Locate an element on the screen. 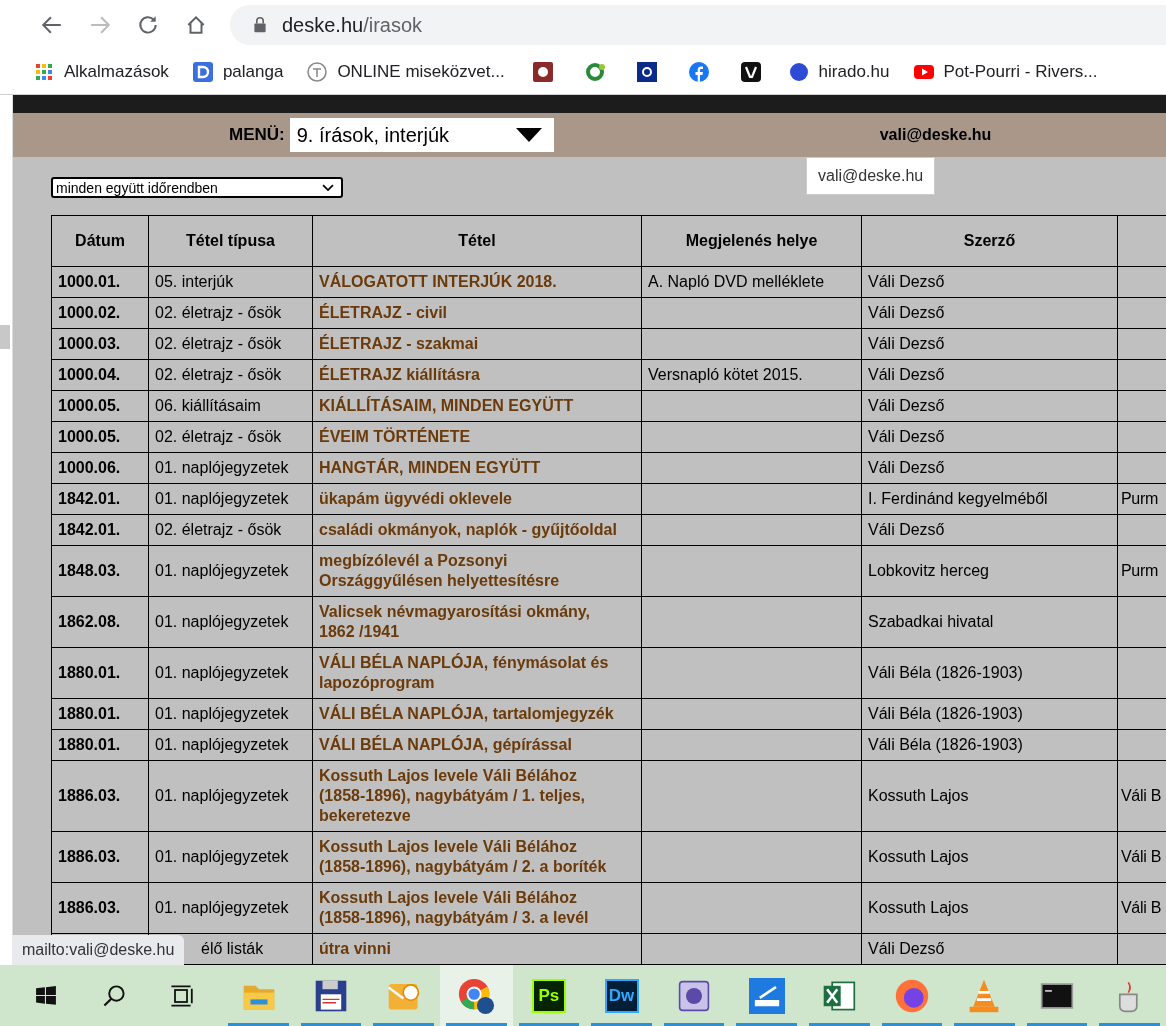 This screenshot has width=1166, height=1026. app-icon: Ps is located at coordinates (548, 995).